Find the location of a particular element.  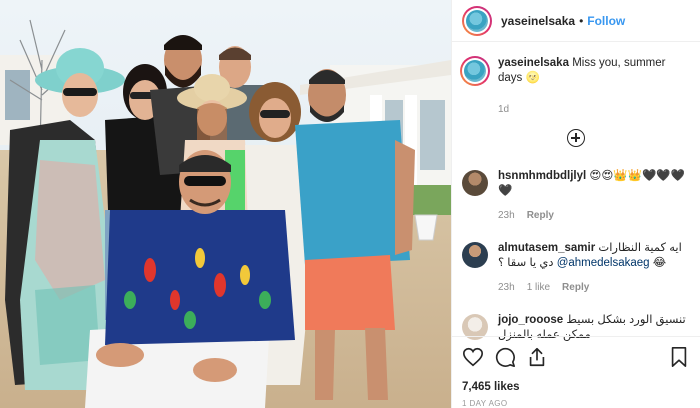

comment-icon is located at coordinates (505, 357).